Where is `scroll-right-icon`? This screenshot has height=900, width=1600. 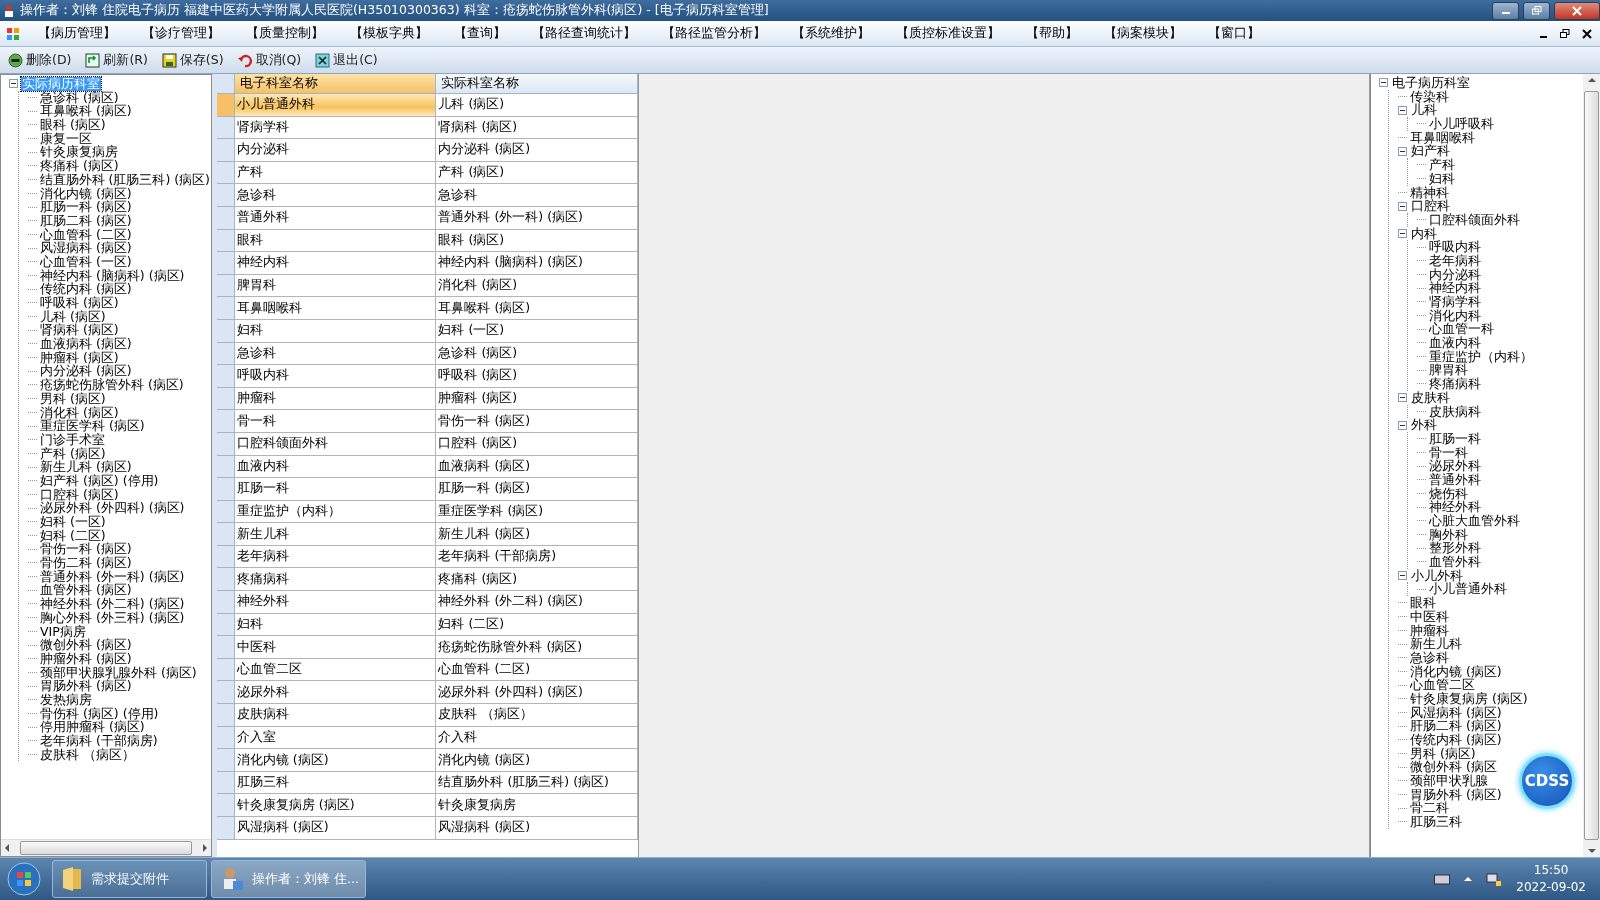 scroll-right-icon is located at coordinates (205, 848).